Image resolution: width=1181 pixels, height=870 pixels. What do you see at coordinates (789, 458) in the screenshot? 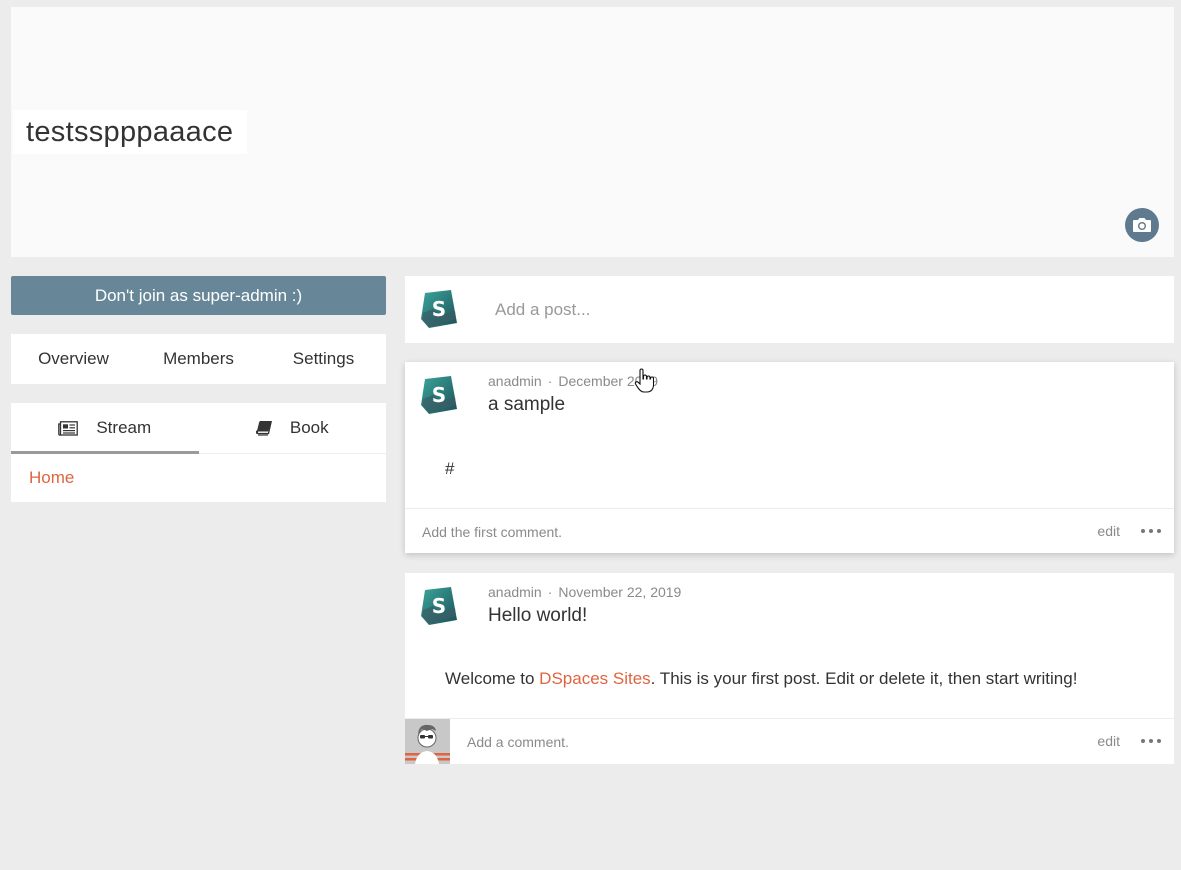
I see `post-card: S anadmin·December 2019 a sample # edit` at bounding box center [789, 458].